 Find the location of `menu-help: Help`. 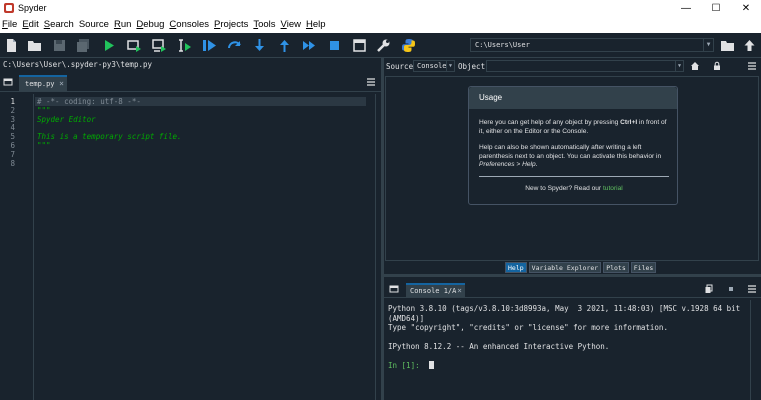

menu-help: Help is located at coordinates (316, 24).